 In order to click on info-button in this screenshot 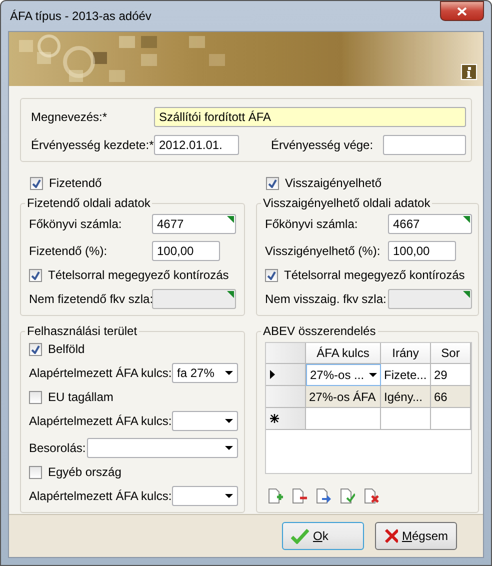, I will do `click(469, 72)`.